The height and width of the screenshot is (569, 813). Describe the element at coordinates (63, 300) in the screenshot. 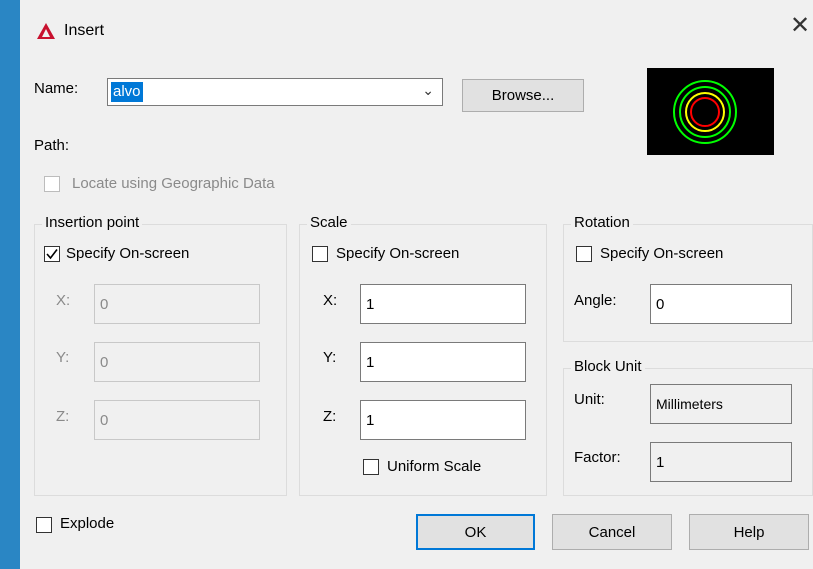

I see `insertion-x-label: X:` at that location.